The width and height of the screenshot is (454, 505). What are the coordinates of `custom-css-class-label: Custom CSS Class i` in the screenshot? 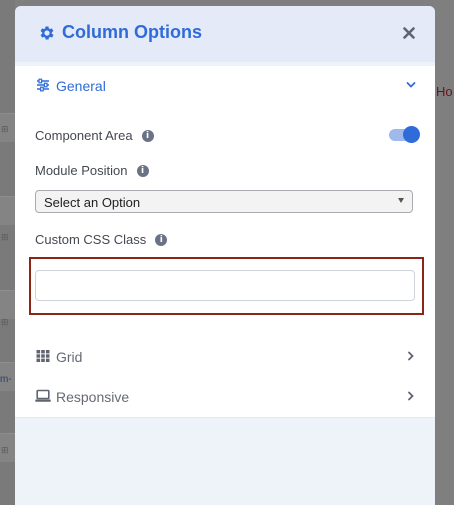 It's located at (101, 239).